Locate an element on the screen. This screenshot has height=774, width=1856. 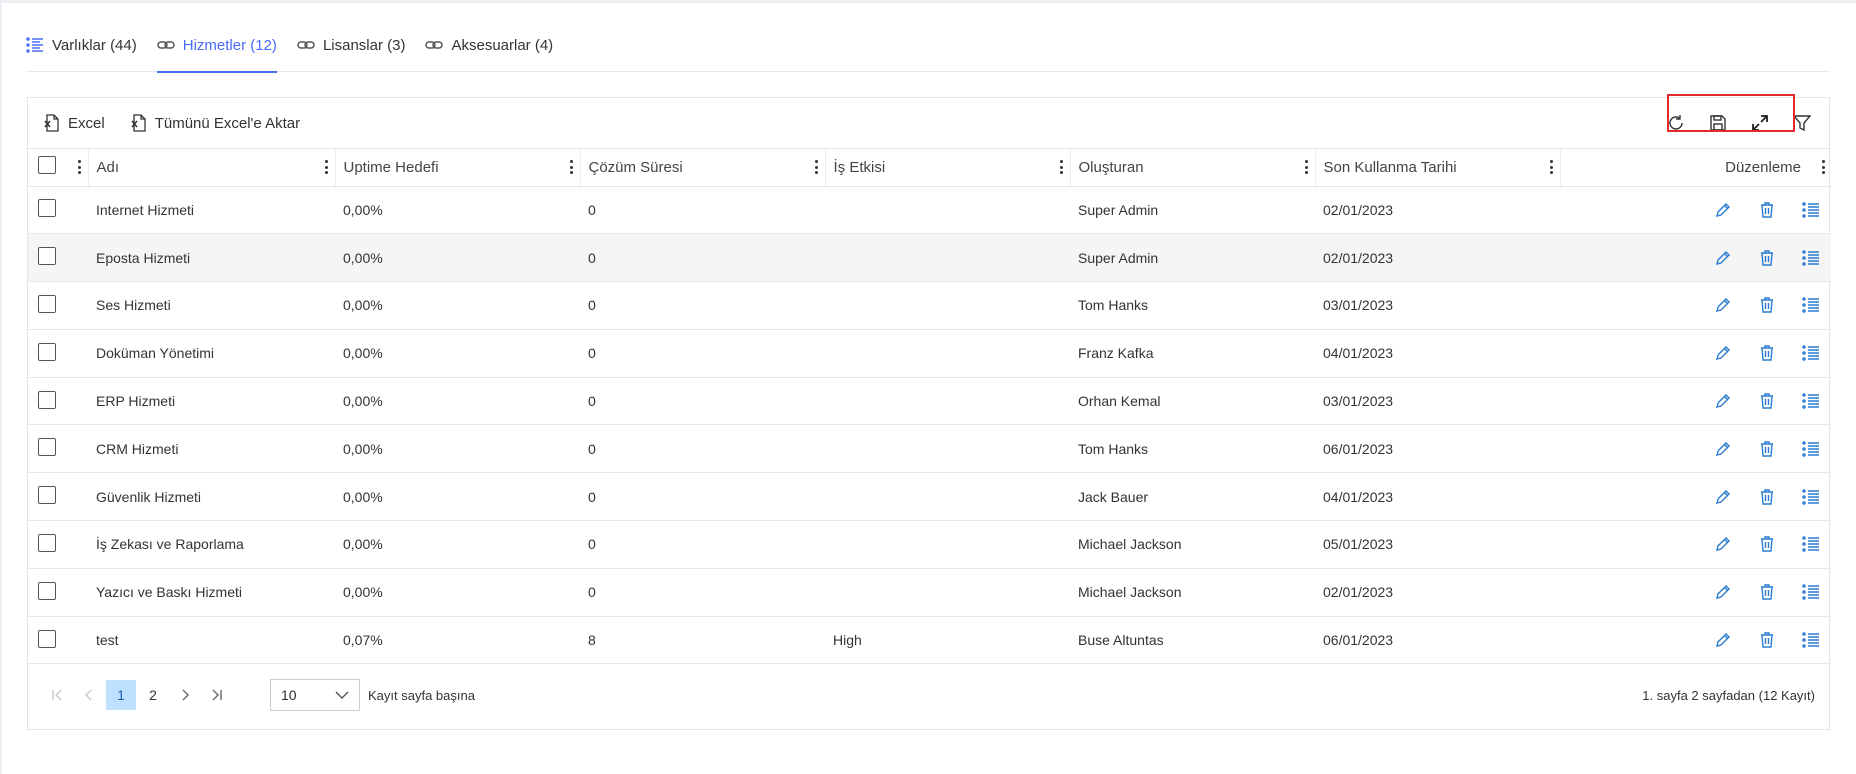
first-page-button is located at coordinates (57, 695).